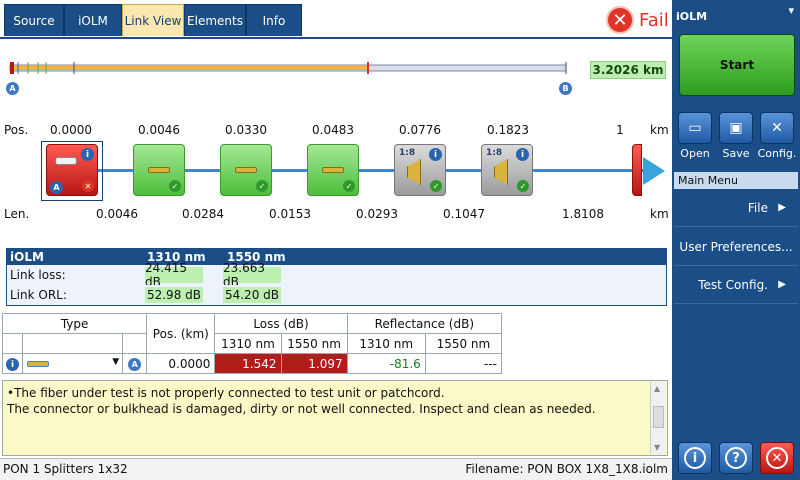  Describe the element at coordinates (12, 68) in the screenshot. I see `overview-a-marker` at that location.